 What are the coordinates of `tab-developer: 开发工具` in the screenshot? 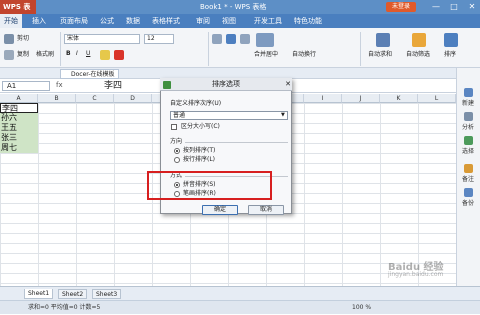 It's located at (268, 21).